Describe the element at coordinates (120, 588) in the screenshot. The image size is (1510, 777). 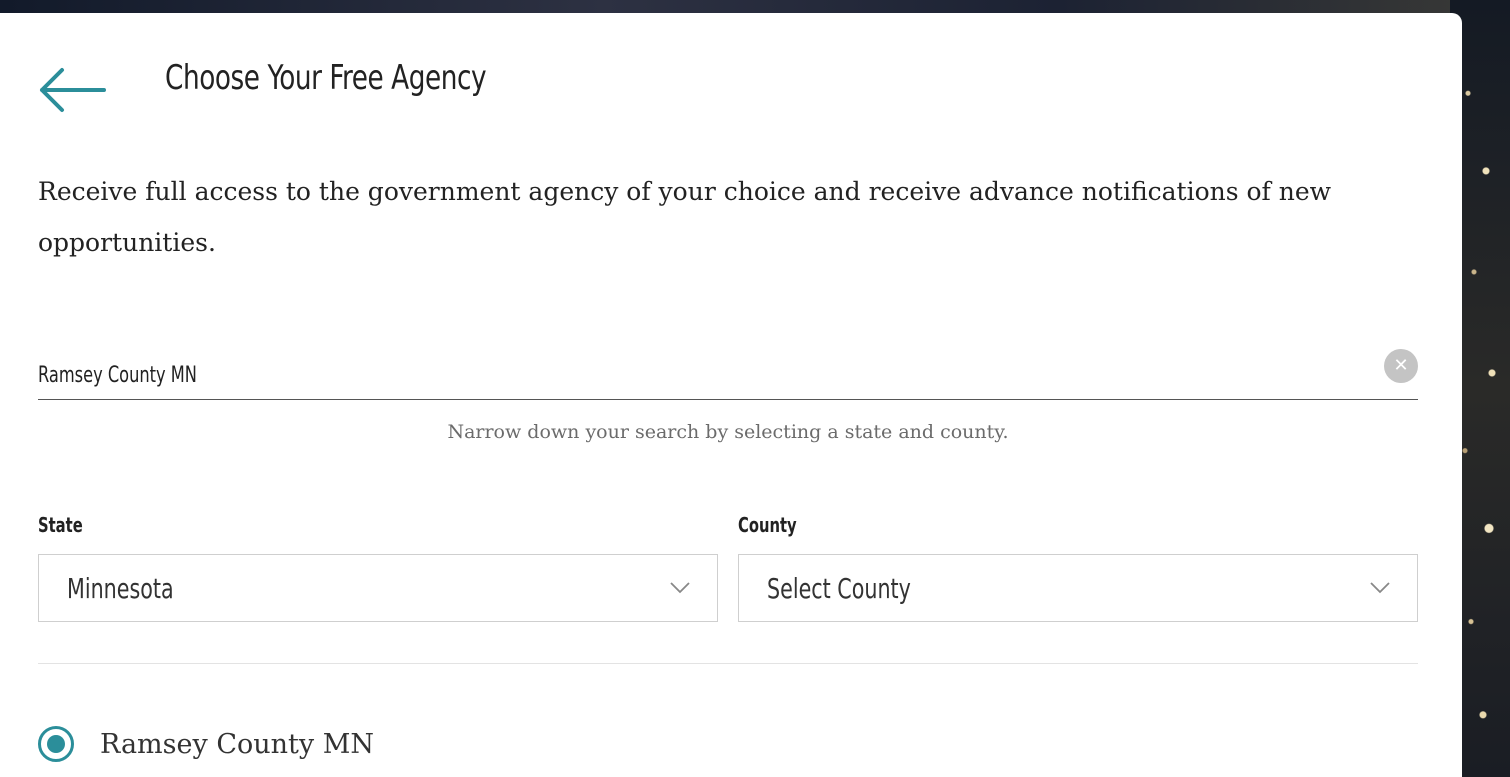
I see `state-select-value: Minnesota` at that location.